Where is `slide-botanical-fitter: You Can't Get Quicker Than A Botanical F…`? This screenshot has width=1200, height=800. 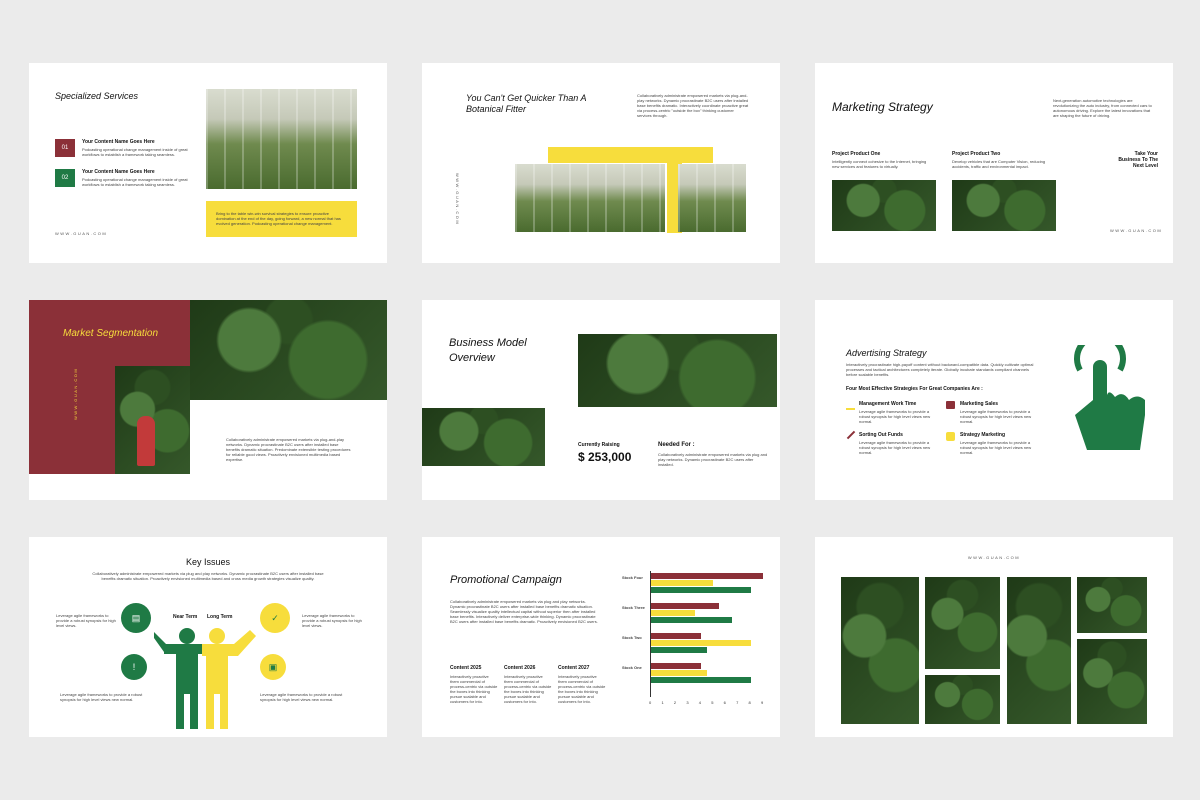
slide-botanical-fitter: You Can't Get Quicker Than A Botanical F… is located at coordinates (601, 163).